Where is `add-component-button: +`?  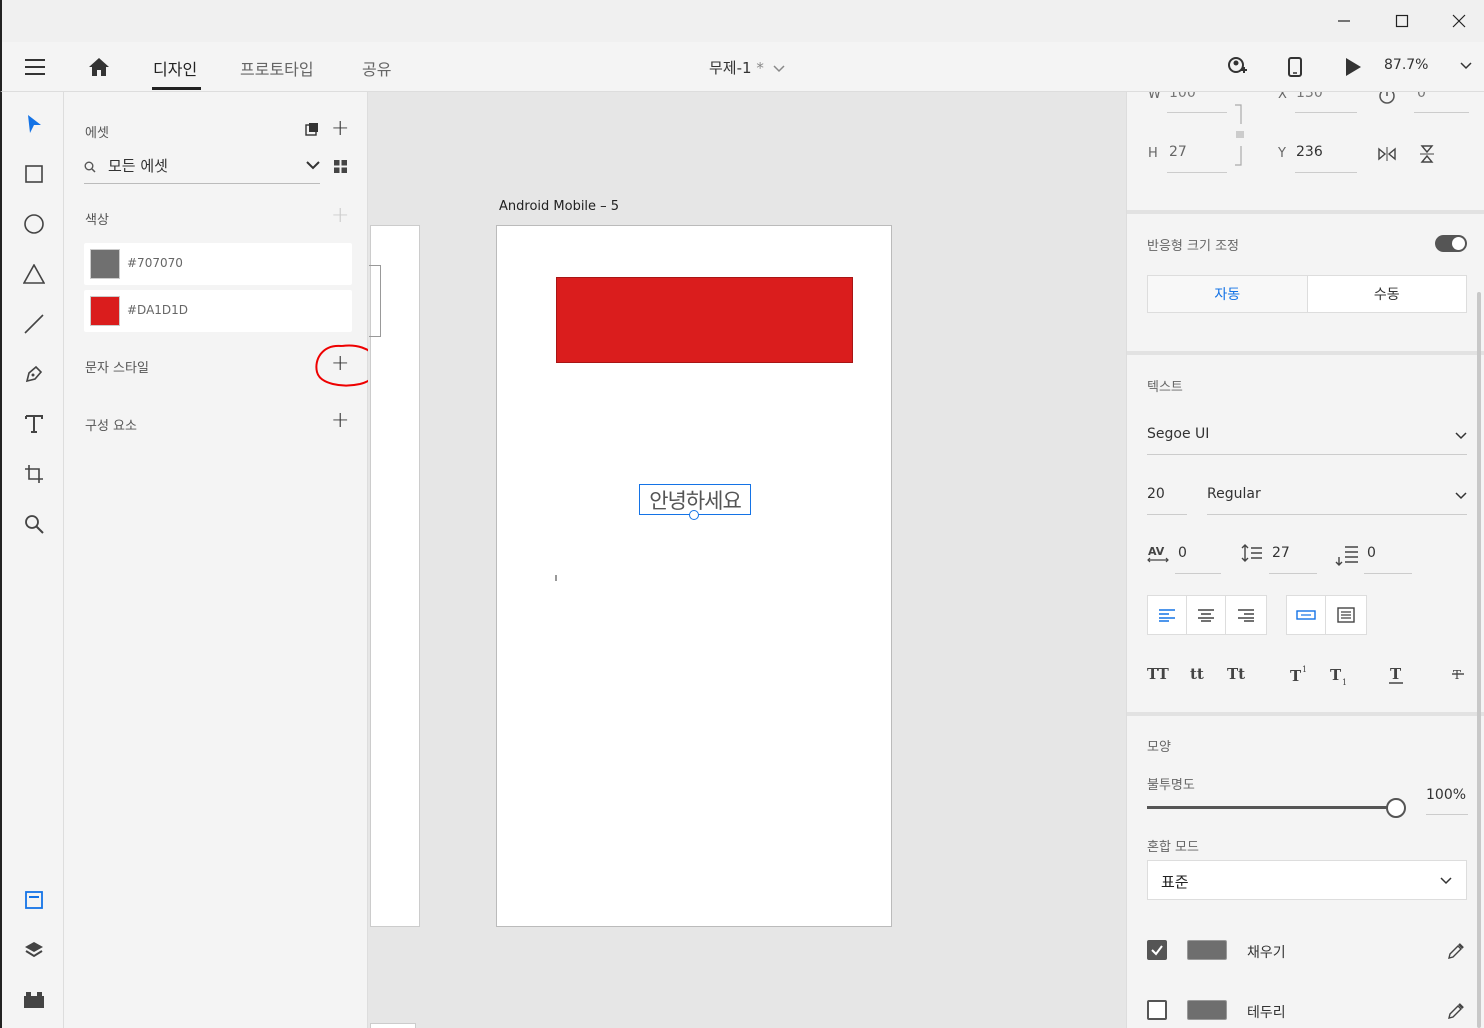
add-component-button: + is located at coordinates (340, 421).